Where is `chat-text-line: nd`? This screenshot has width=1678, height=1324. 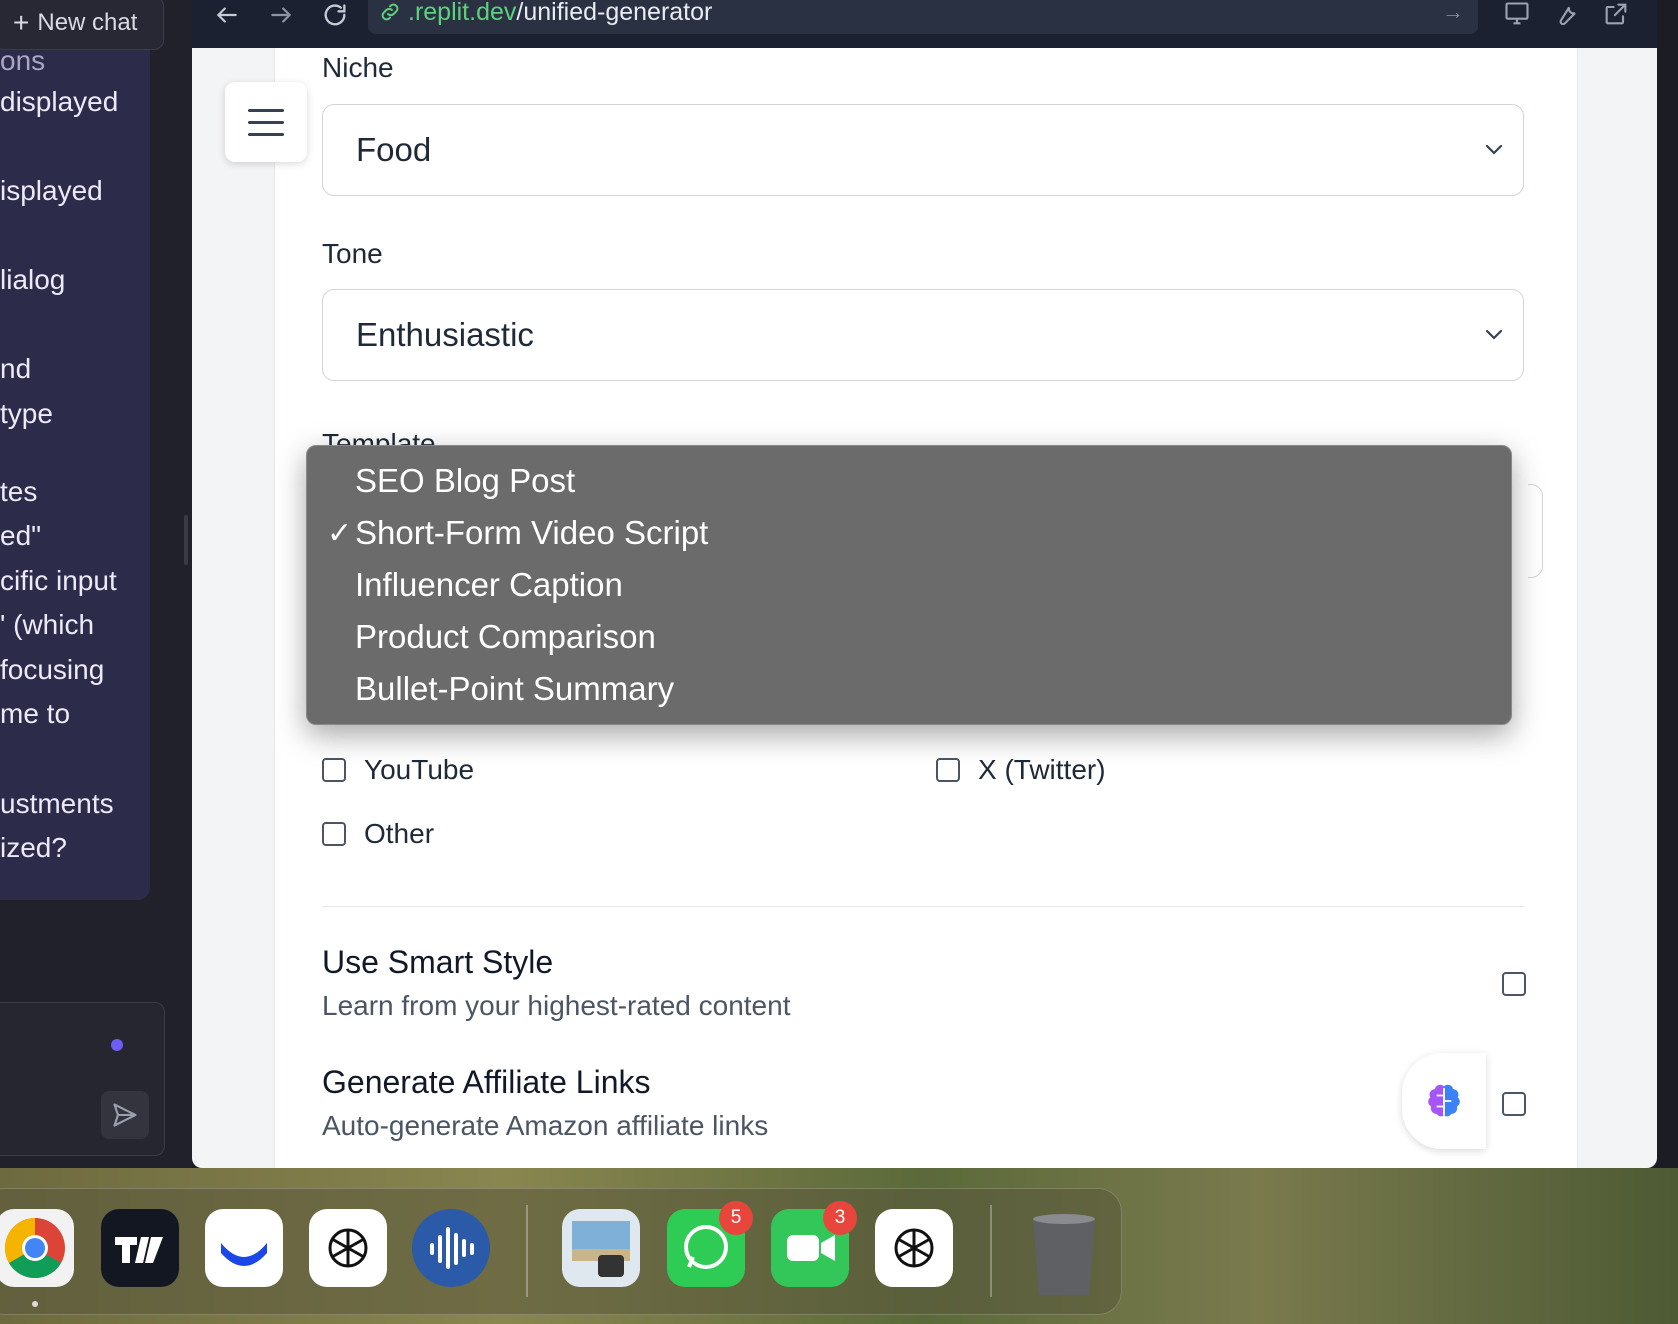
chat-text-line: nd is located at coordinates (16, 368).